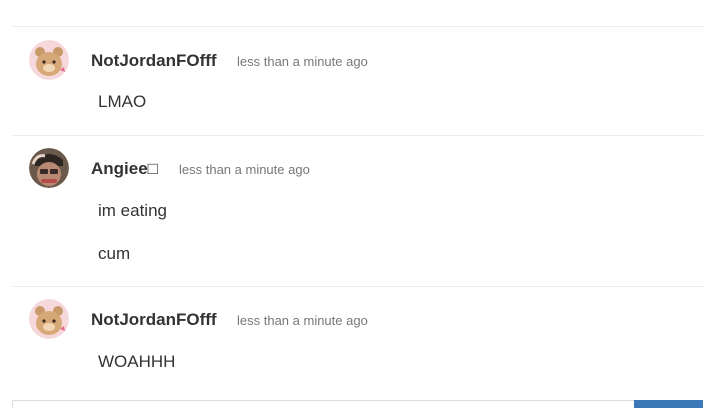 This screenshot has height=408, width=703. I want to click on message-text: LMAO, so click(122, 101).